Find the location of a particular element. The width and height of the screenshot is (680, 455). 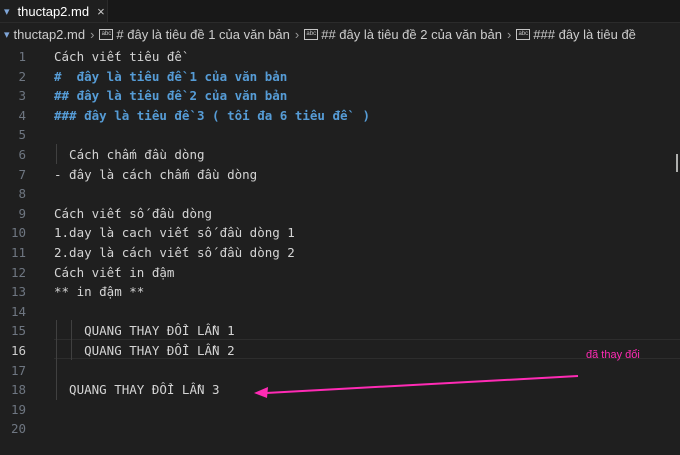

line-text: Cách chấm đầu dòng is located at coordinates (129, 154).